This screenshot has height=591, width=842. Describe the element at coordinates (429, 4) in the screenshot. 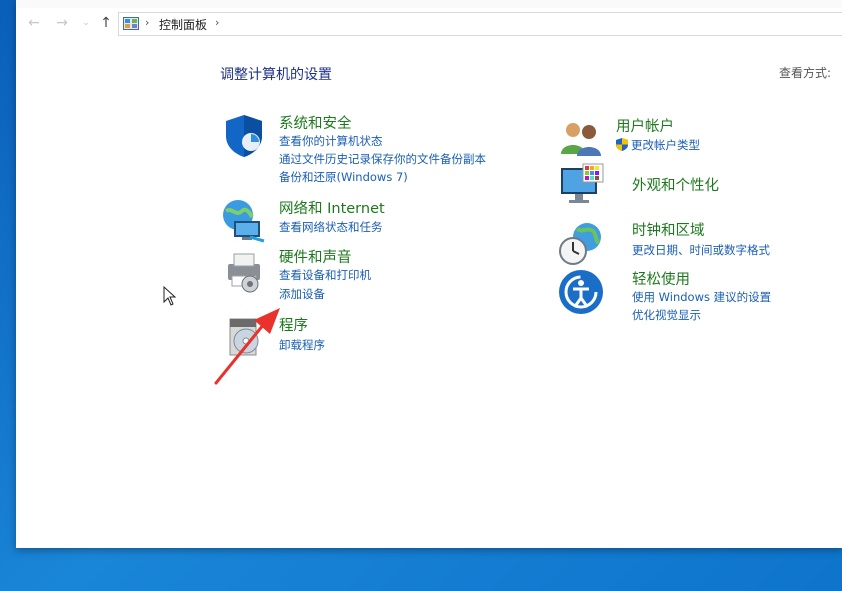

I see `title-strip` at that location.